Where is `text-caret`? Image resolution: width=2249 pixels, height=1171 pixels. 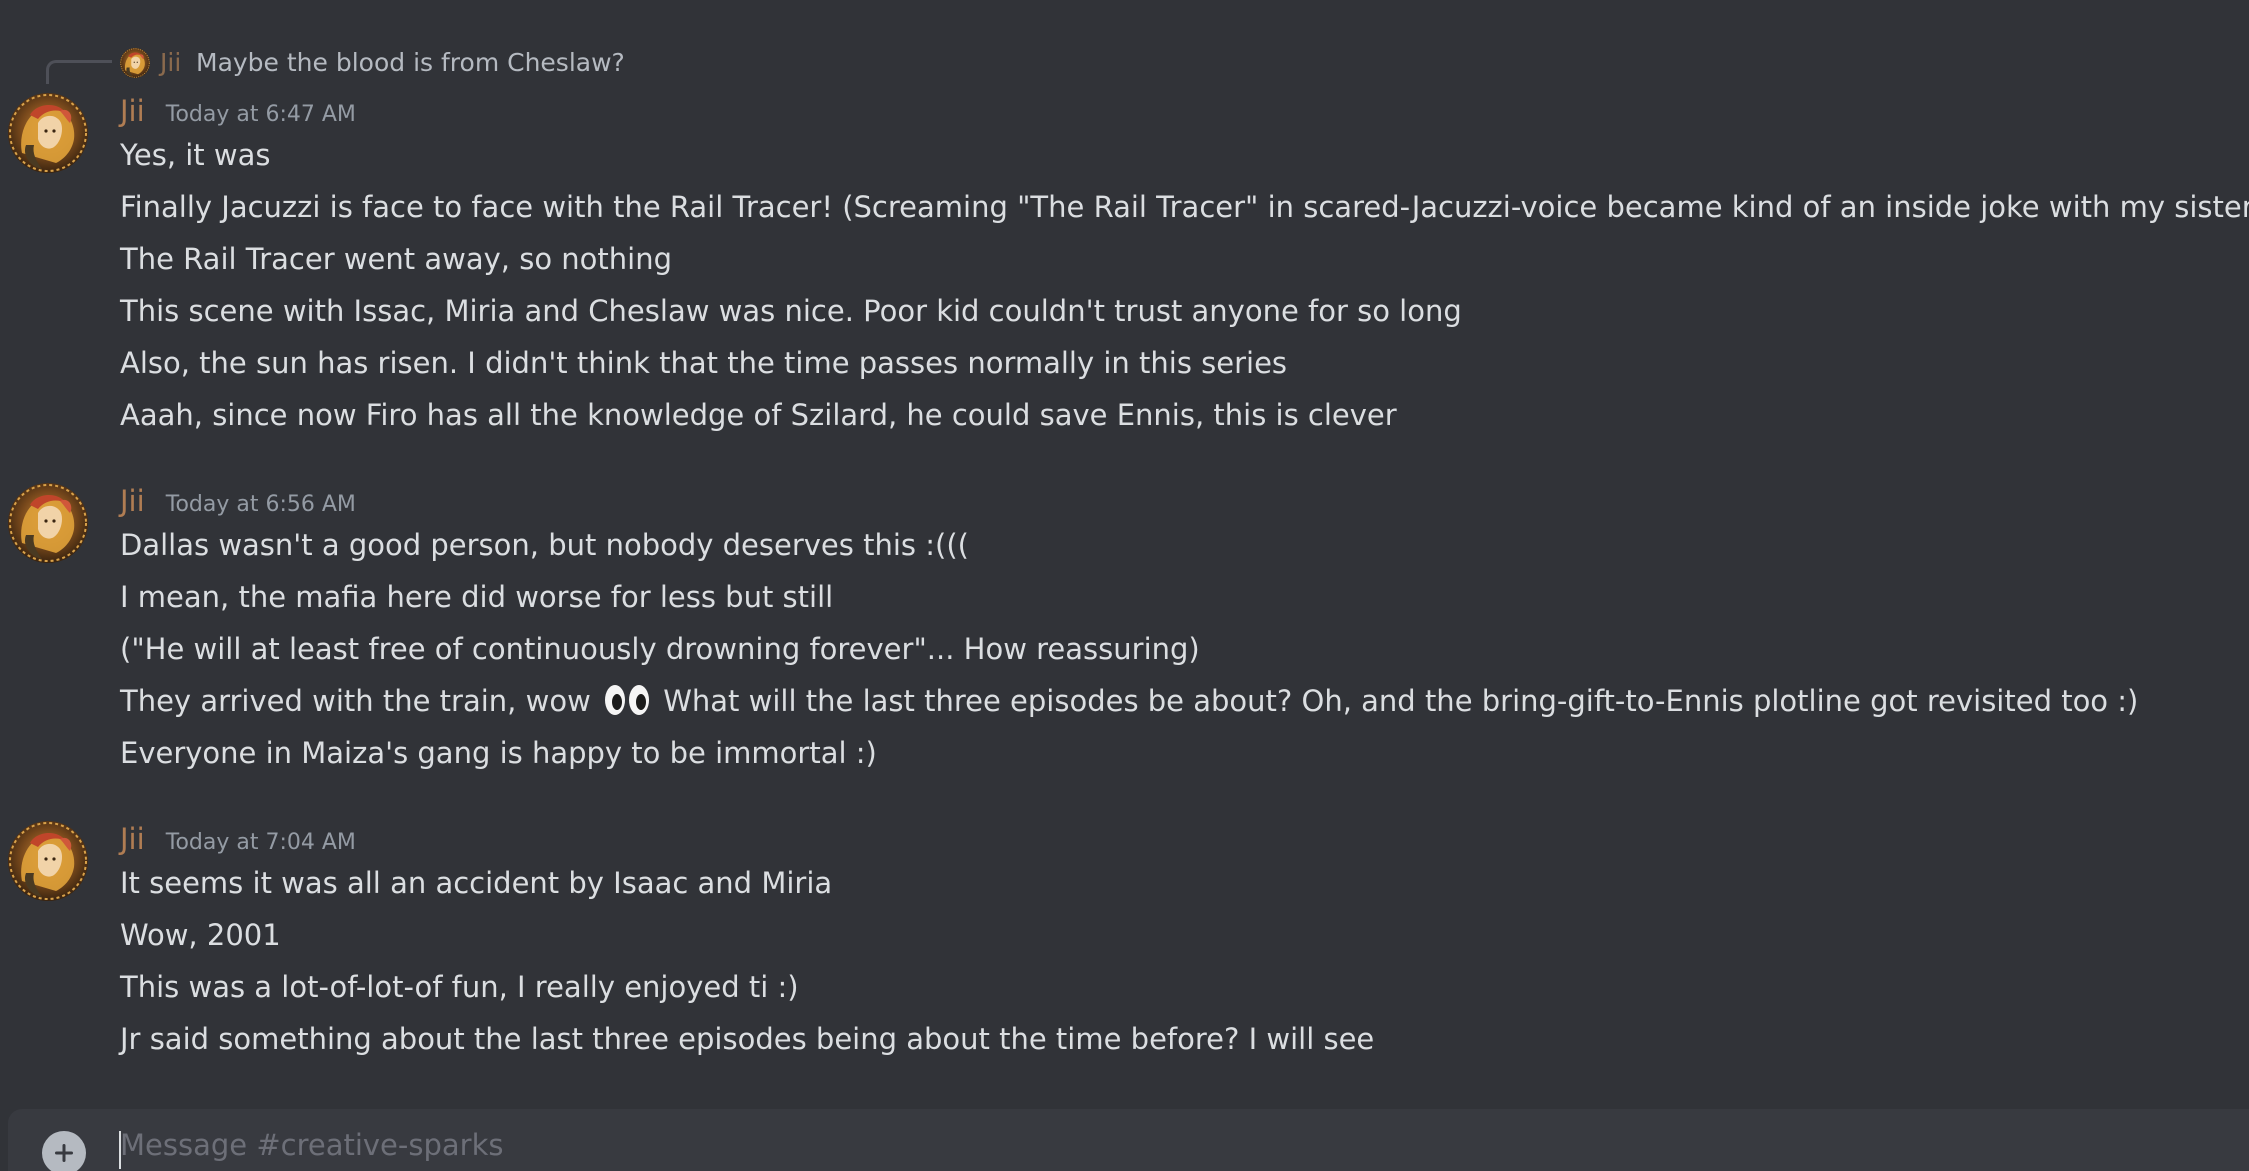 text-caret is located at coordinates (120, 1150).